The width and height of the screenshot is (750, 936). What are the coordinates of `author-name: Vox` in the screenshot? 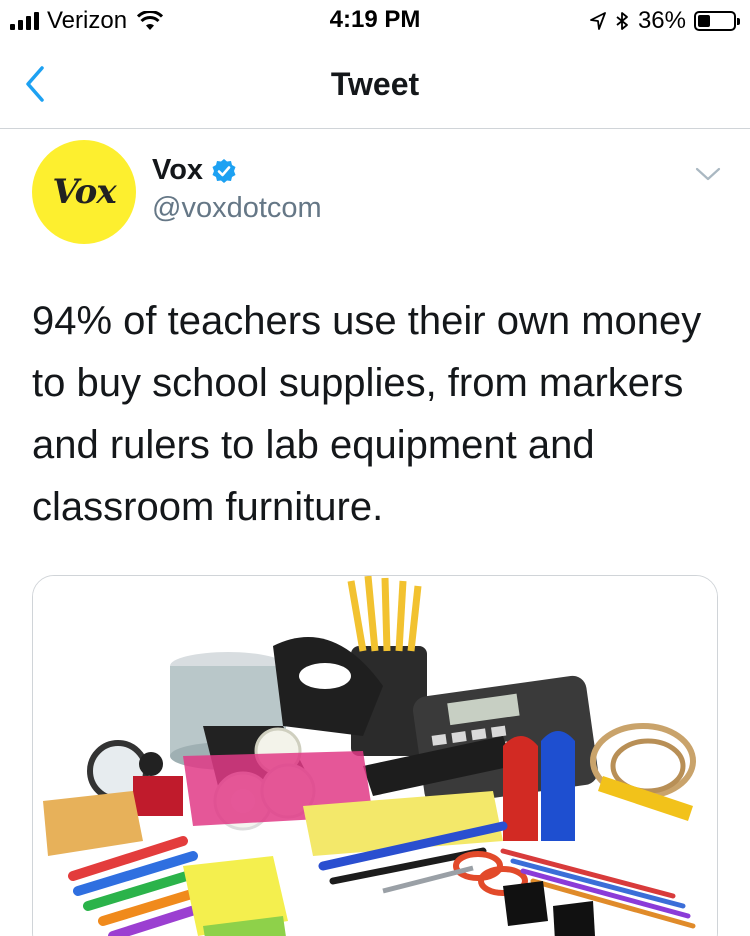 It's located at (177, 170).